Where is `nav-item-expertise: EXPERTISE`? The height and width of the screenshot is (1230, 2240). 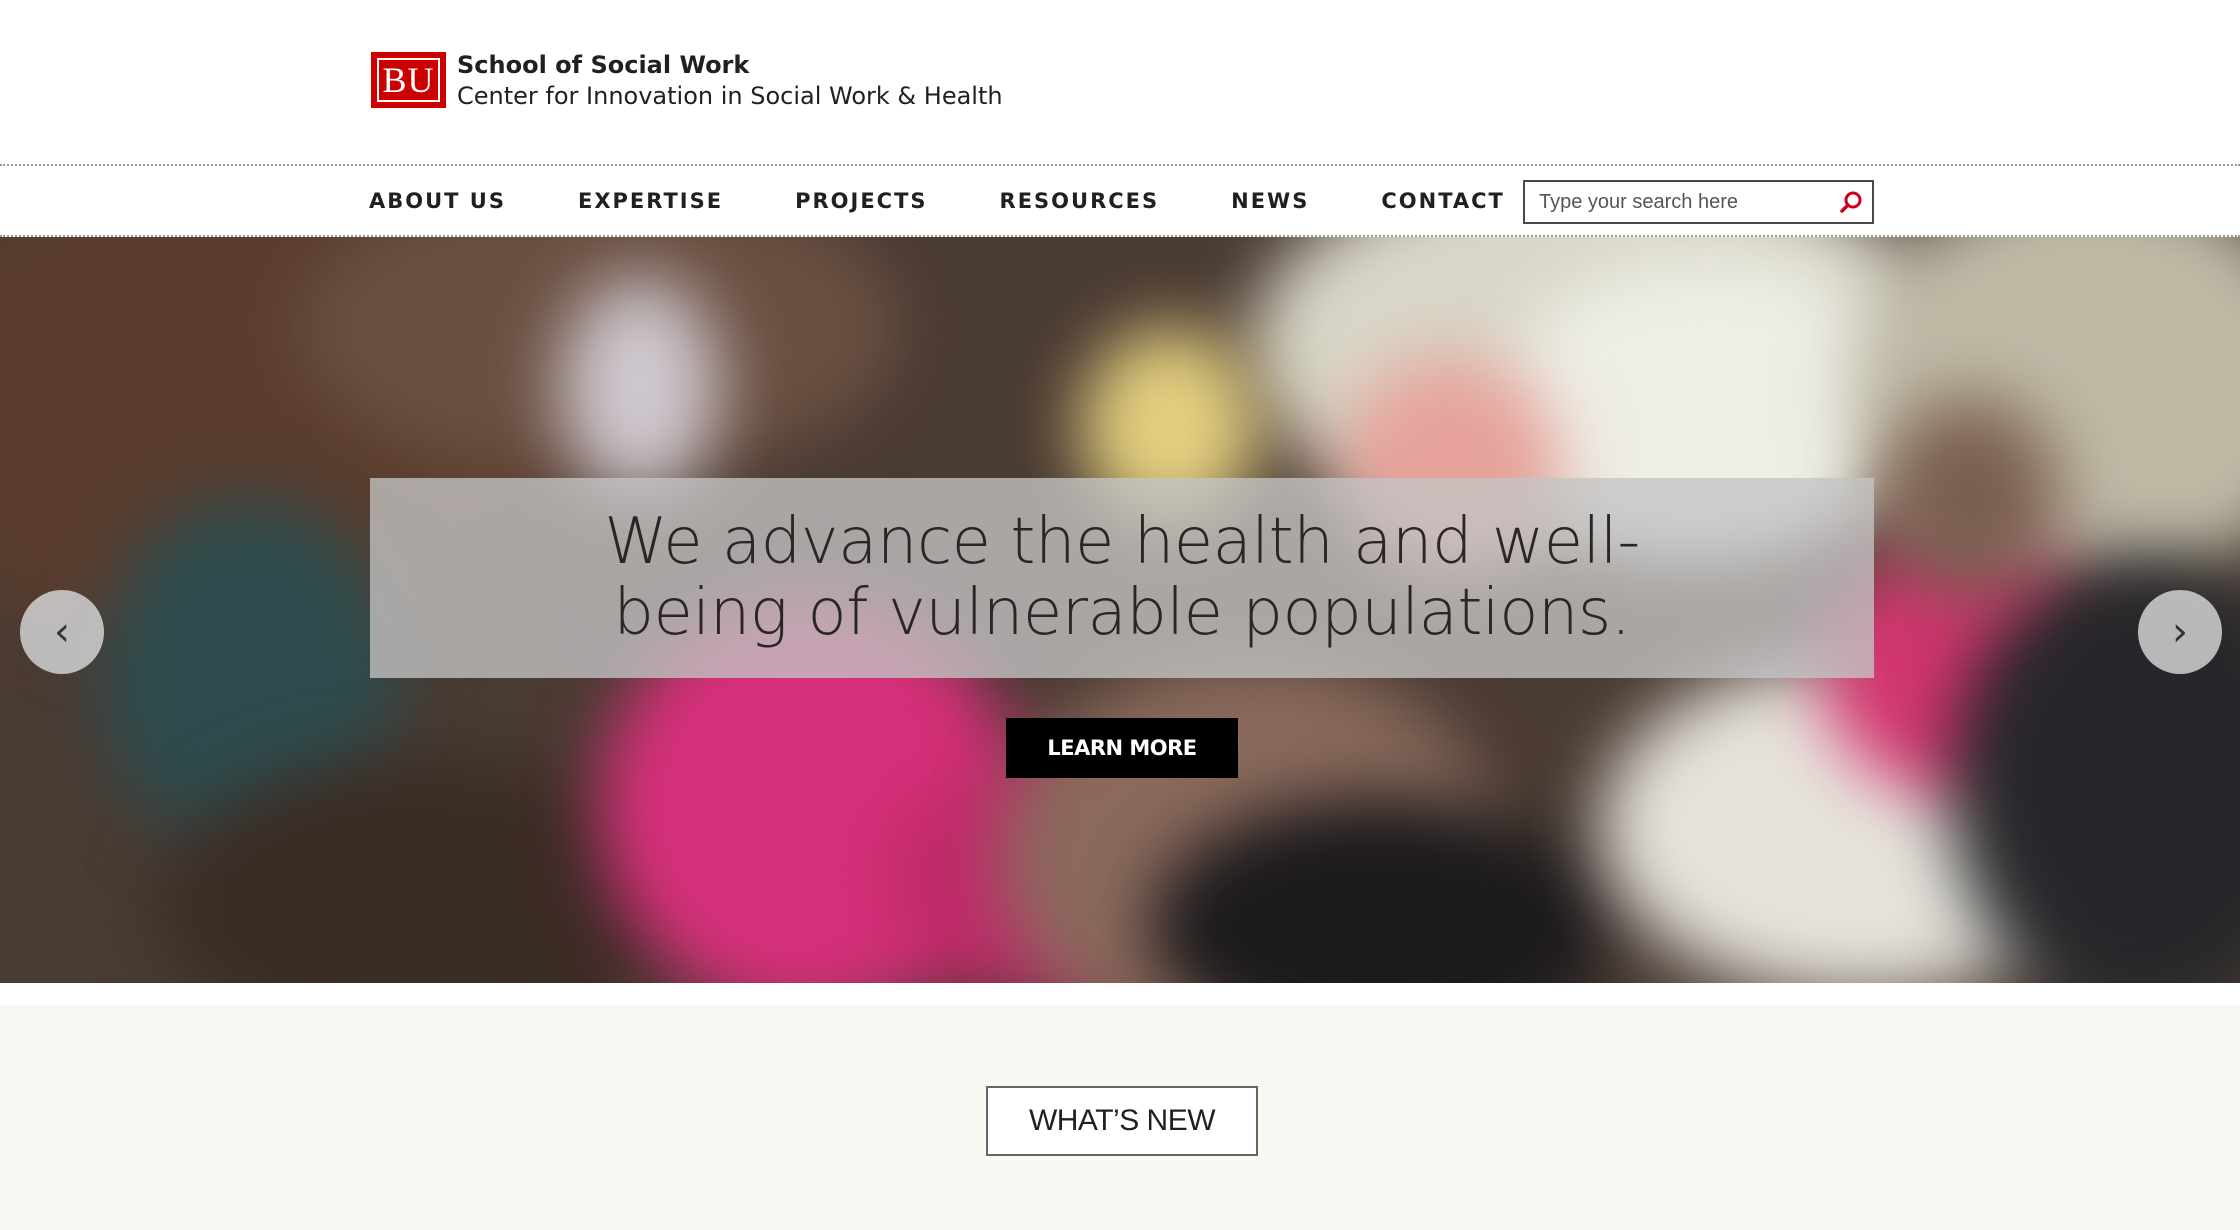 nav-item-expertise: EXPERTISE is located at coordinates (650, 201).